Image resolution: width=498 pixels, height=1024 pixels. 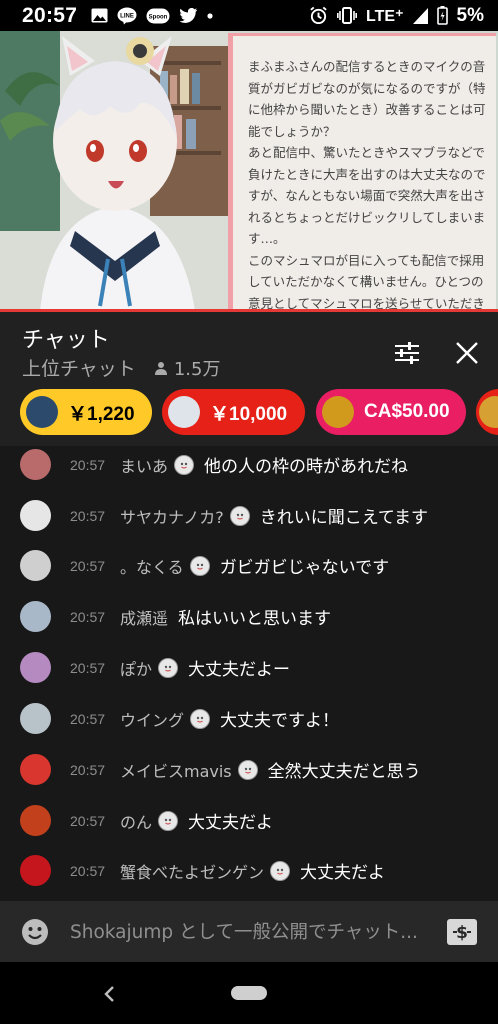 I want to click on notification-icons: LINE Spoon, so click(x=152, y=16).